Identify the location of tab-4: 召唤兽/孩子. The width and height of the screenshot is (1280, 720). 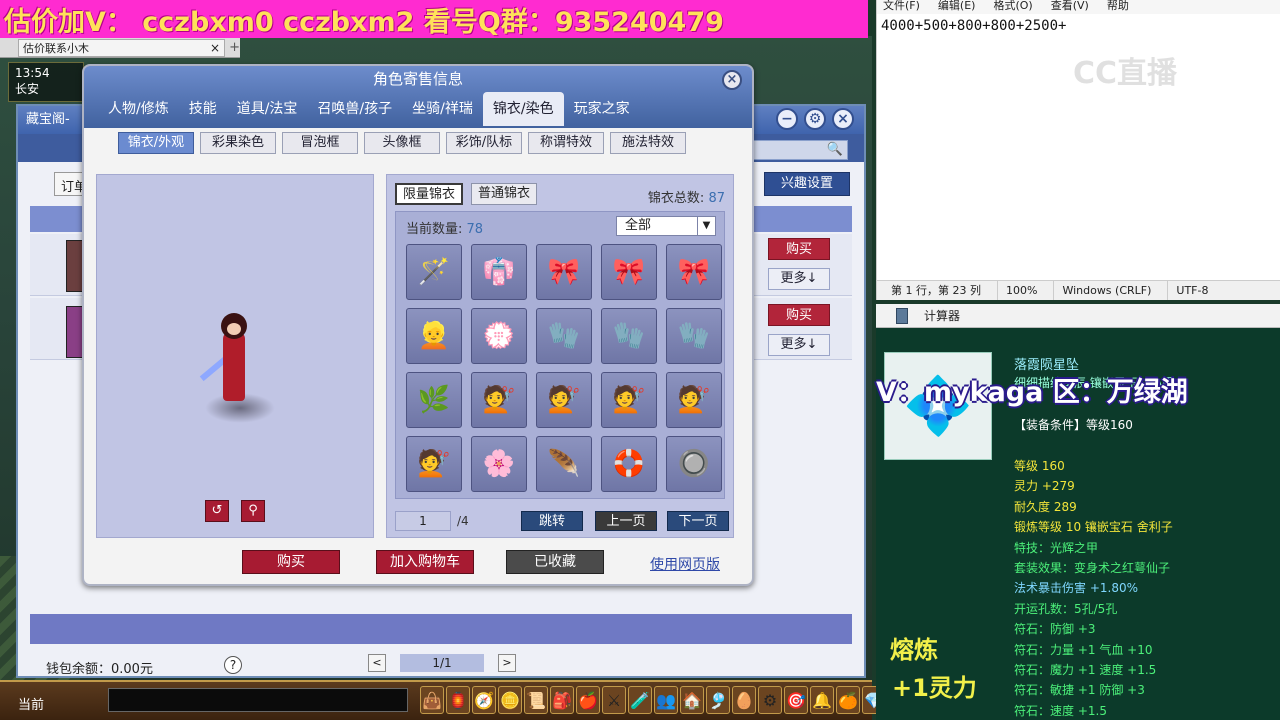
(354, 109).